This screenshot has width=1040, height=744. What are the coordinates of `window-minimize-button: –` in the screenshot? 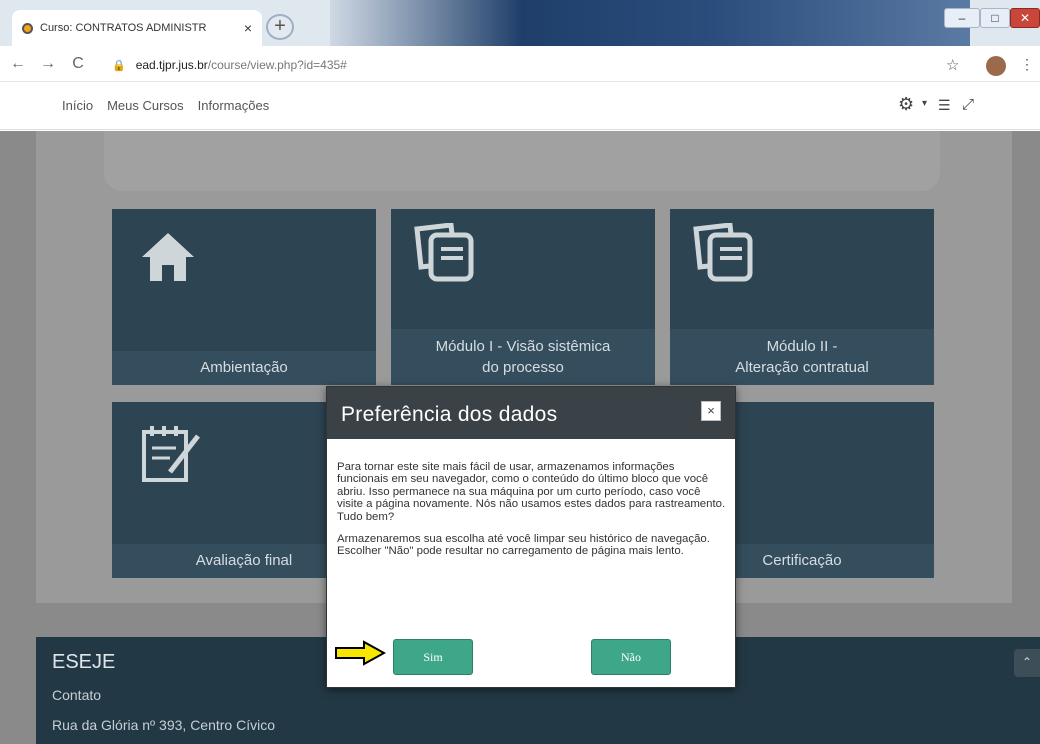 It's located at (962, 18).